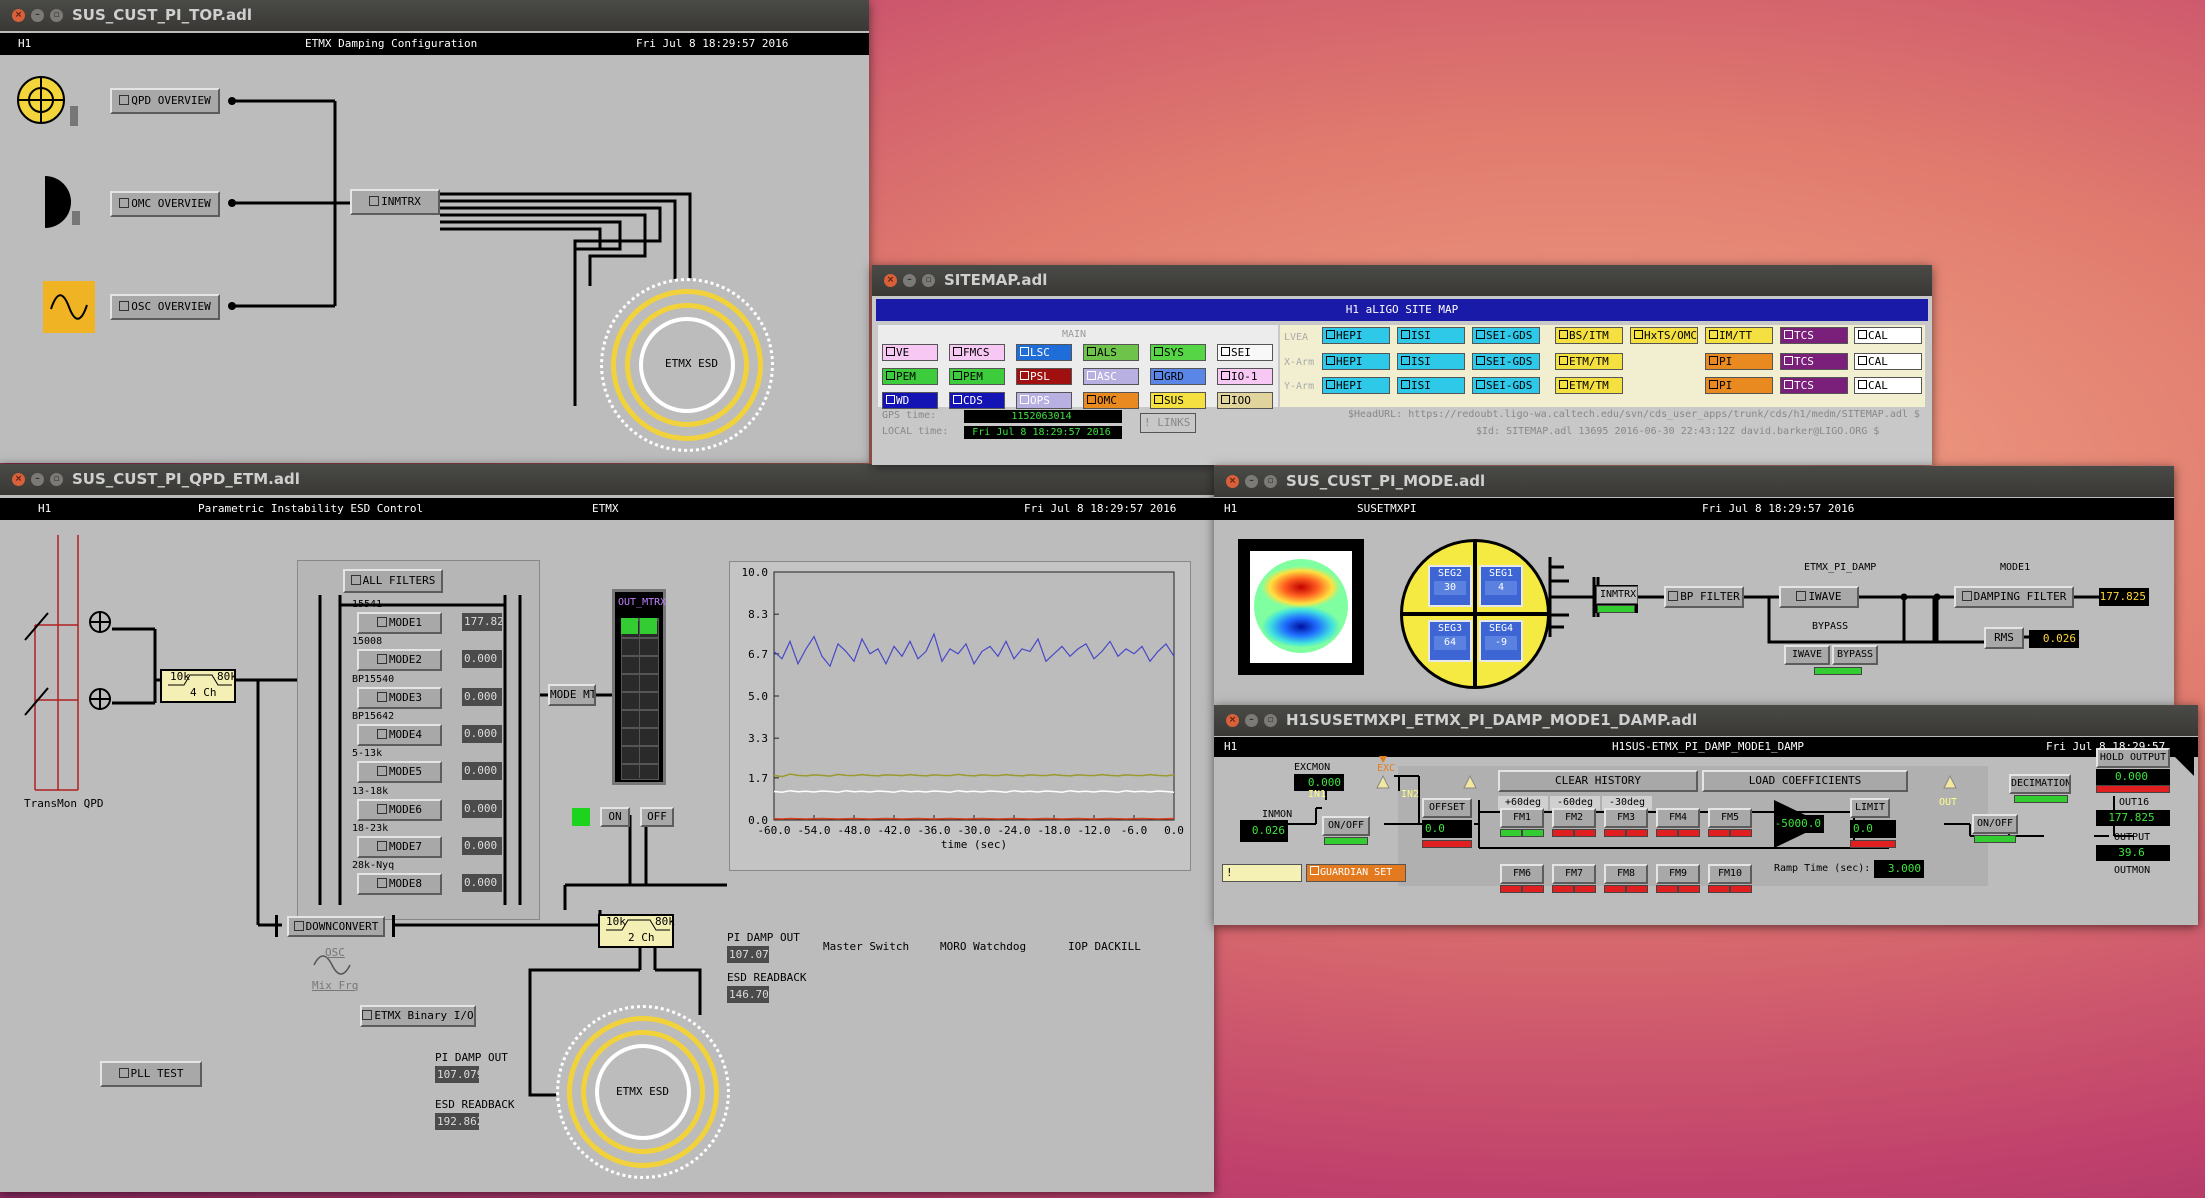 This screenshot has height=1198, width=2205. I want to click on hold-output-button: HOLD OUTPUT, so click(2133, 758).